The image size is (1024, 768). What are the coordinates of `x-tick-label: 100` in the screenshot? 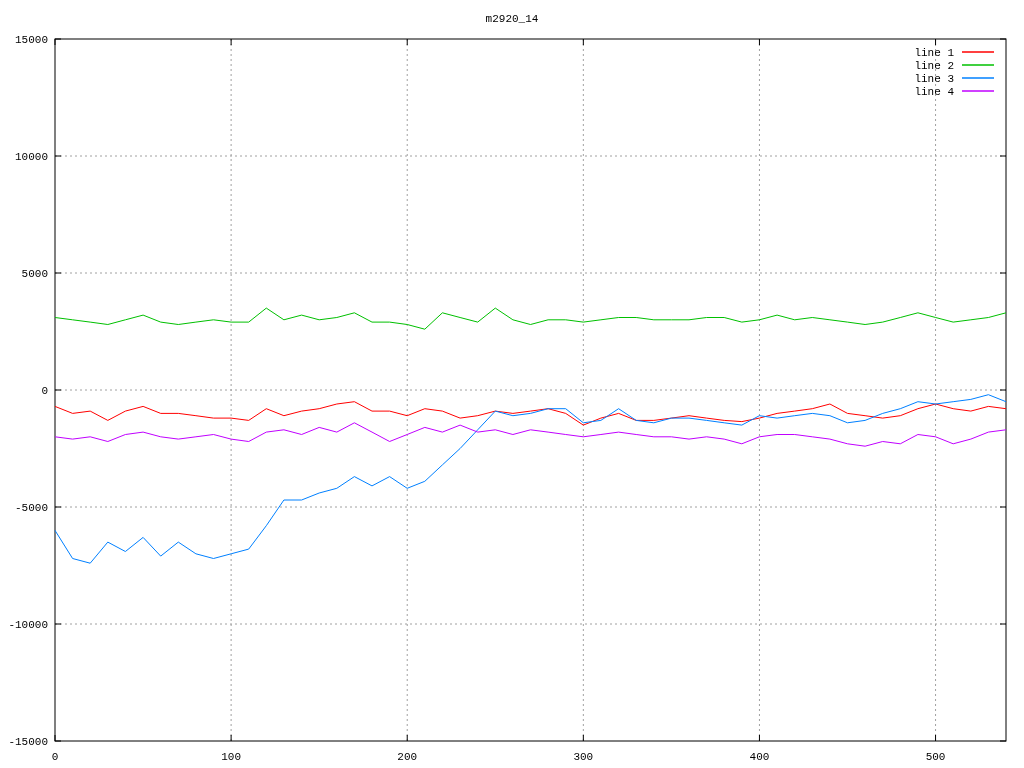 It's located at (231, 757).